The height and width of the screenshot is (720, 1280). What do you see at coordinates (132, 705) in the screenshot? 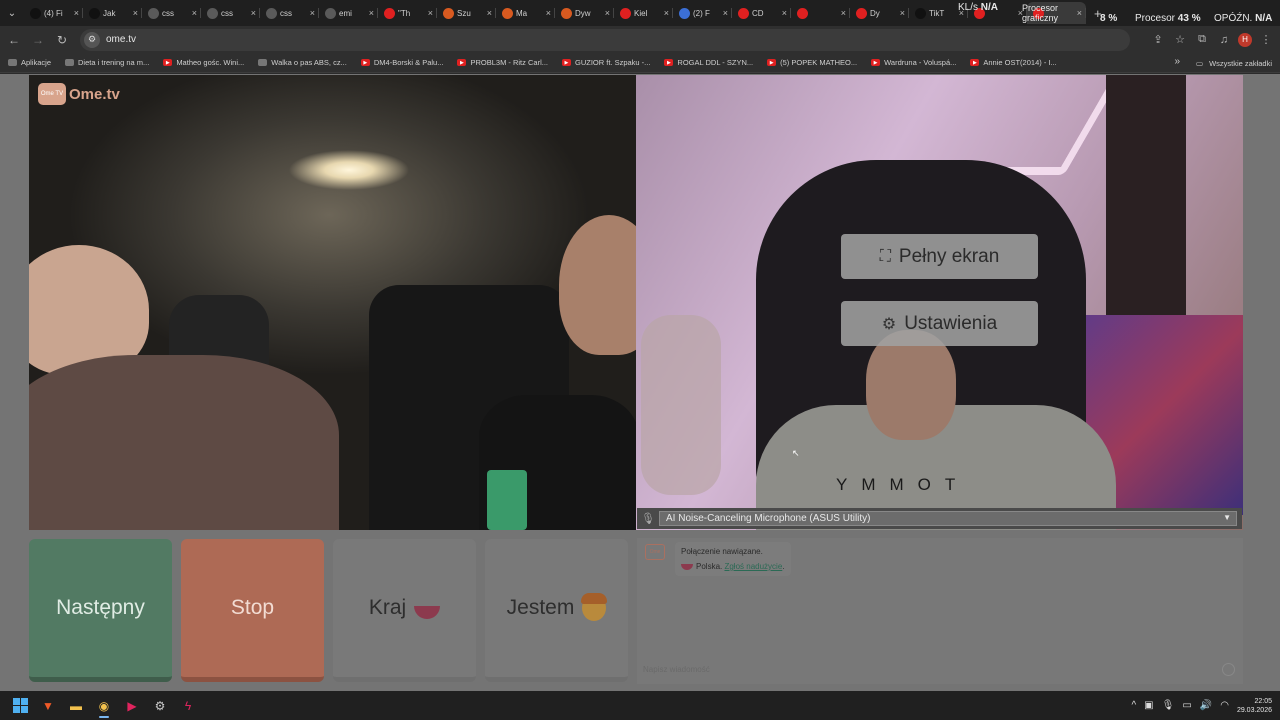
I see `media-player-icon: ▶` at bounding box center [132, 705].